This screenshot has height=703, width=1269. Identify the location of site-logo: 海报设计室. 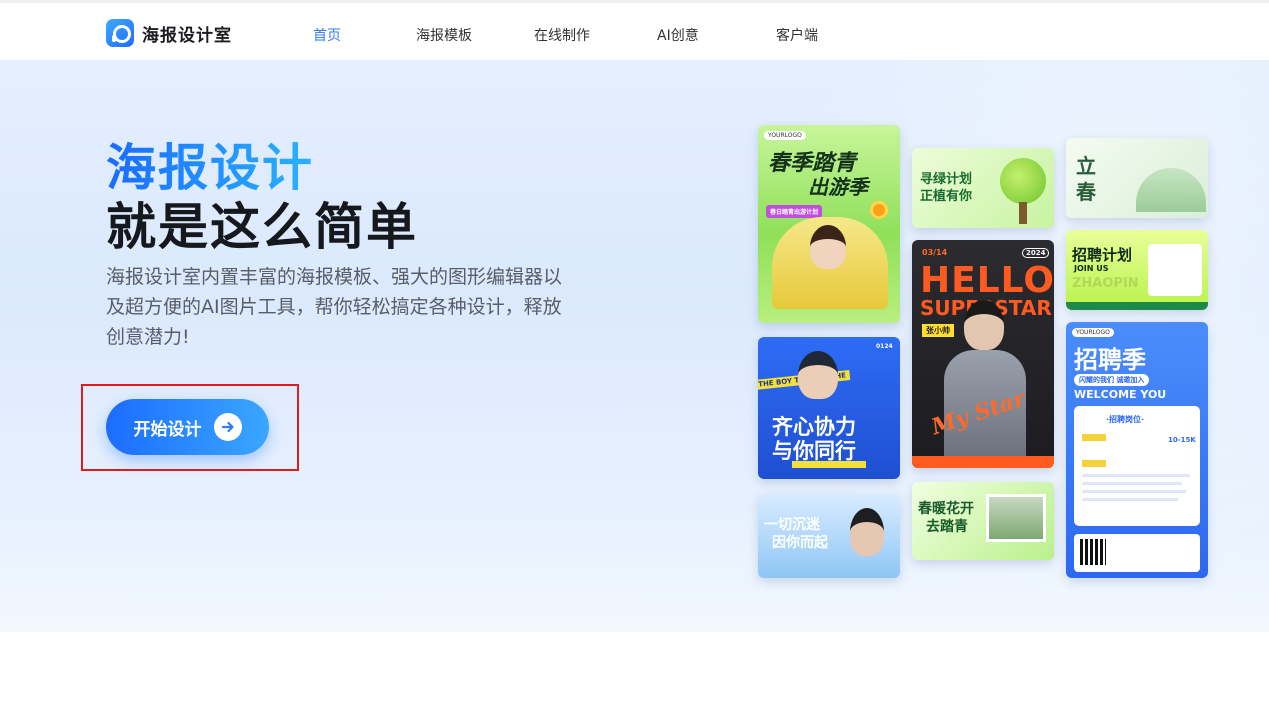
(169, 33).